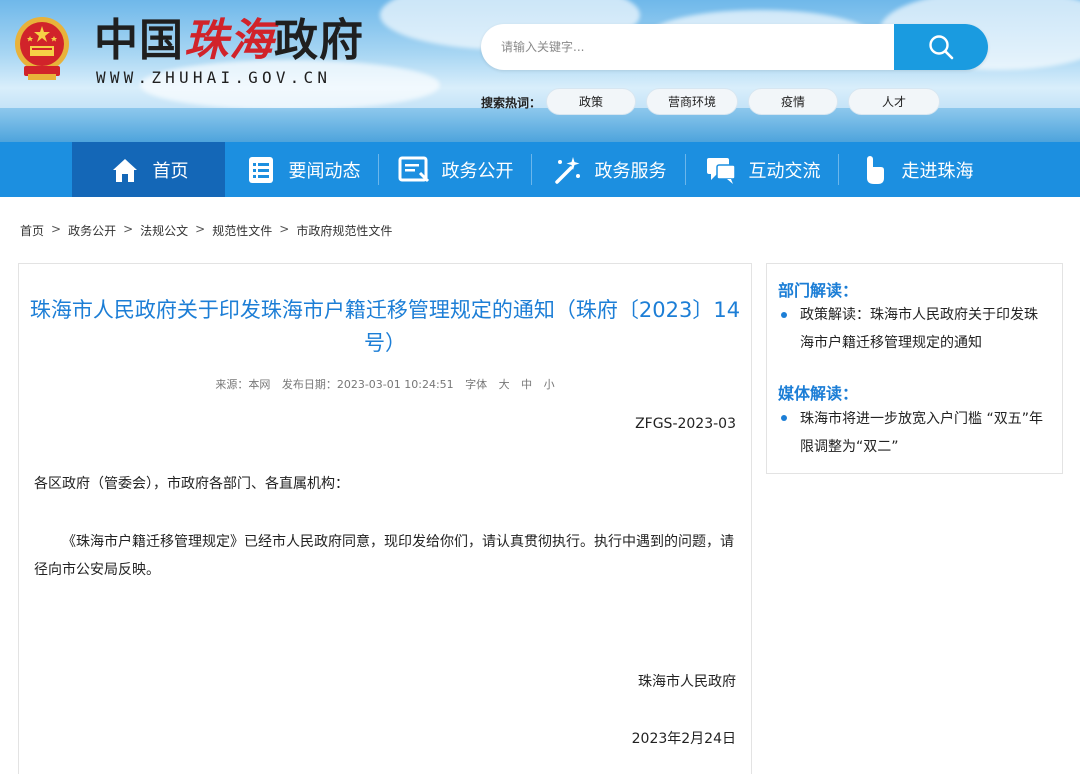 The image size is (1080, 774). I want to click on dept-interpretation-heading: 部门解读：, so click(818, 290).